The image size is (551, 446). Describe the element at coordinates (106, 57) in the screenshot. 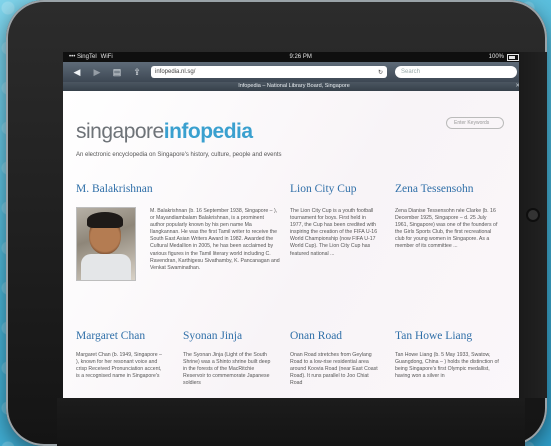

I see `wifi-icon: WiFi` at that location.